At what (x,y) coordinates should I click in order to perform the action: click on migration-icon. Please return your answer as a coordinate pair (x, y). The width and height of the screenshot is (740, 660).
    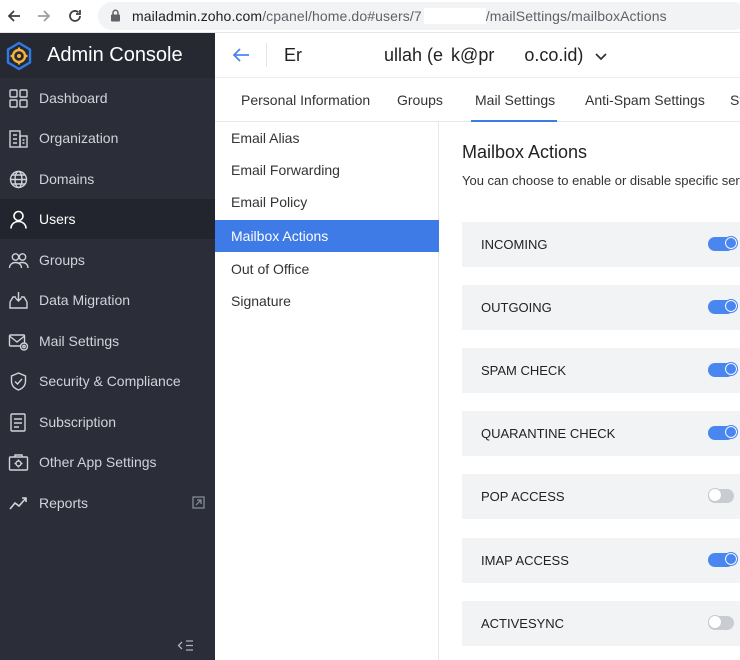
    Looking at the image, I should click on (18, 300).